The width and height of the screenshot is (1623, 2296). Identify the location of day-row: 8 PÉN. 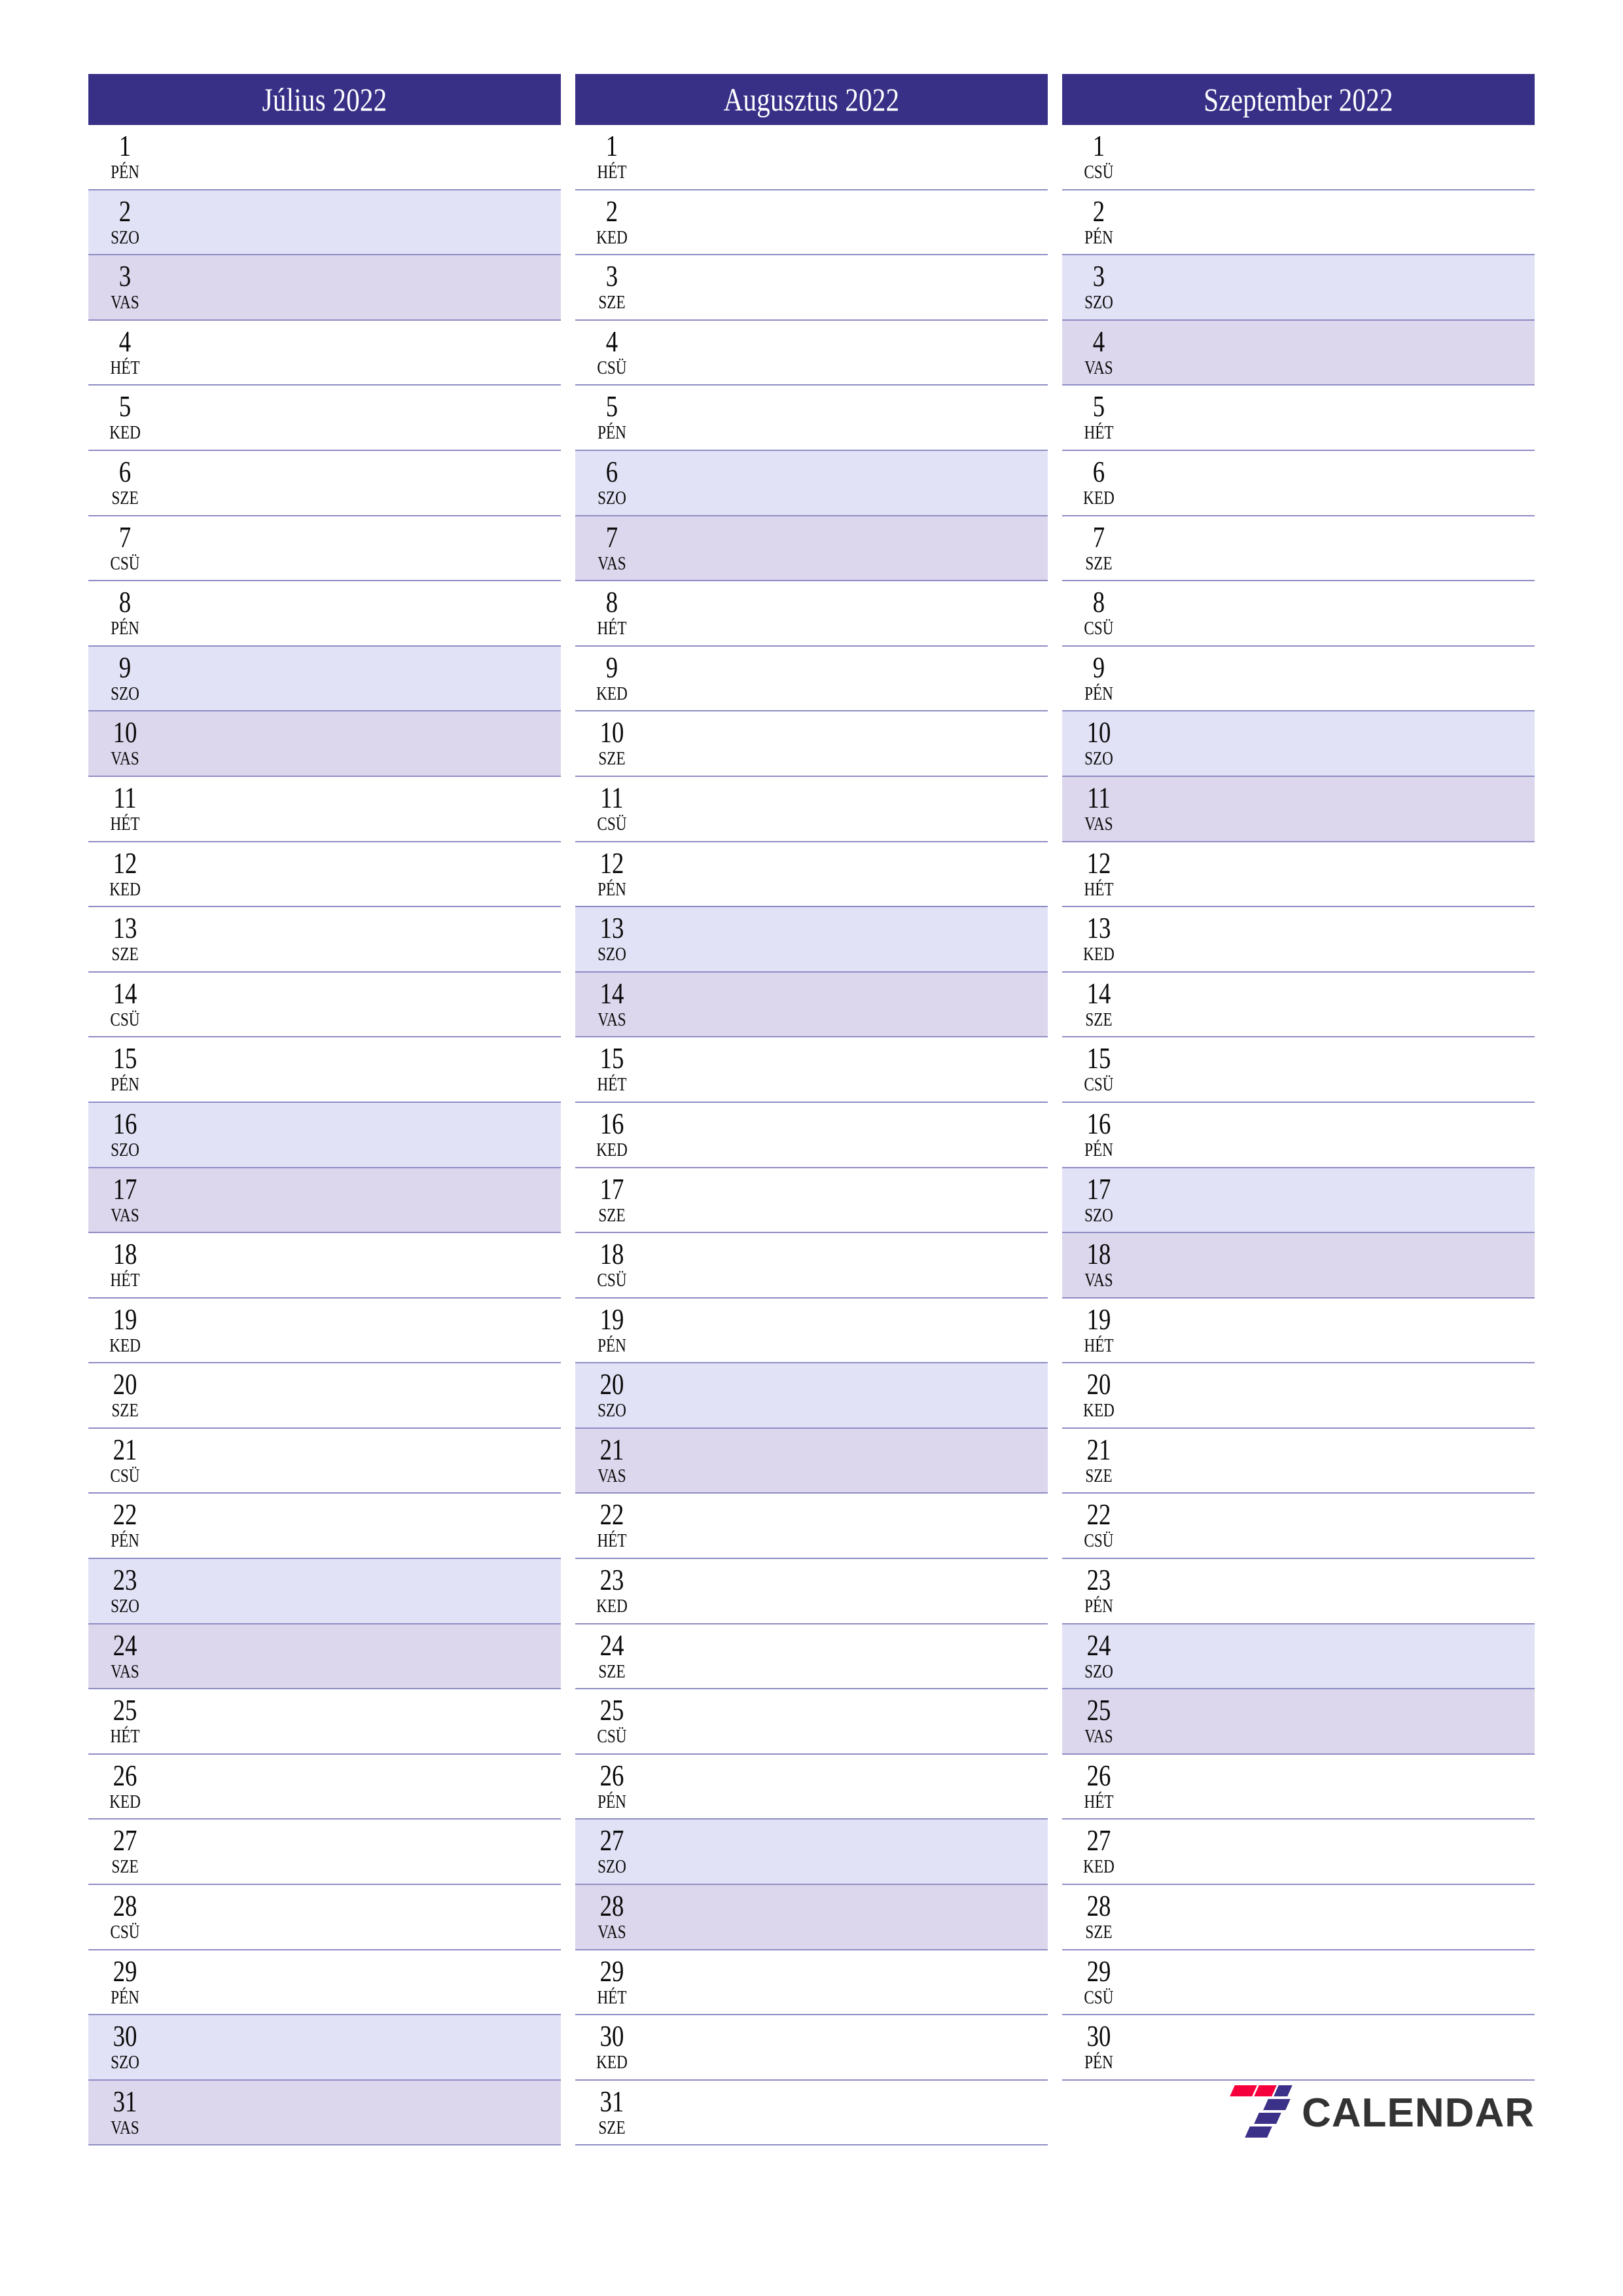
(324, 614).